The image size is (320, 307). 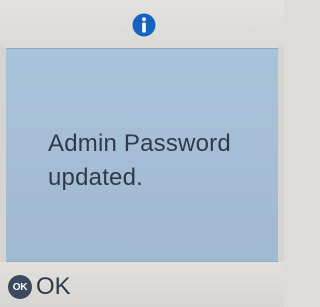 What do you see at coordinates (20, 287) in the screenshot?
I see `ok-key-icon: OK` at bounding box center [20, 287].